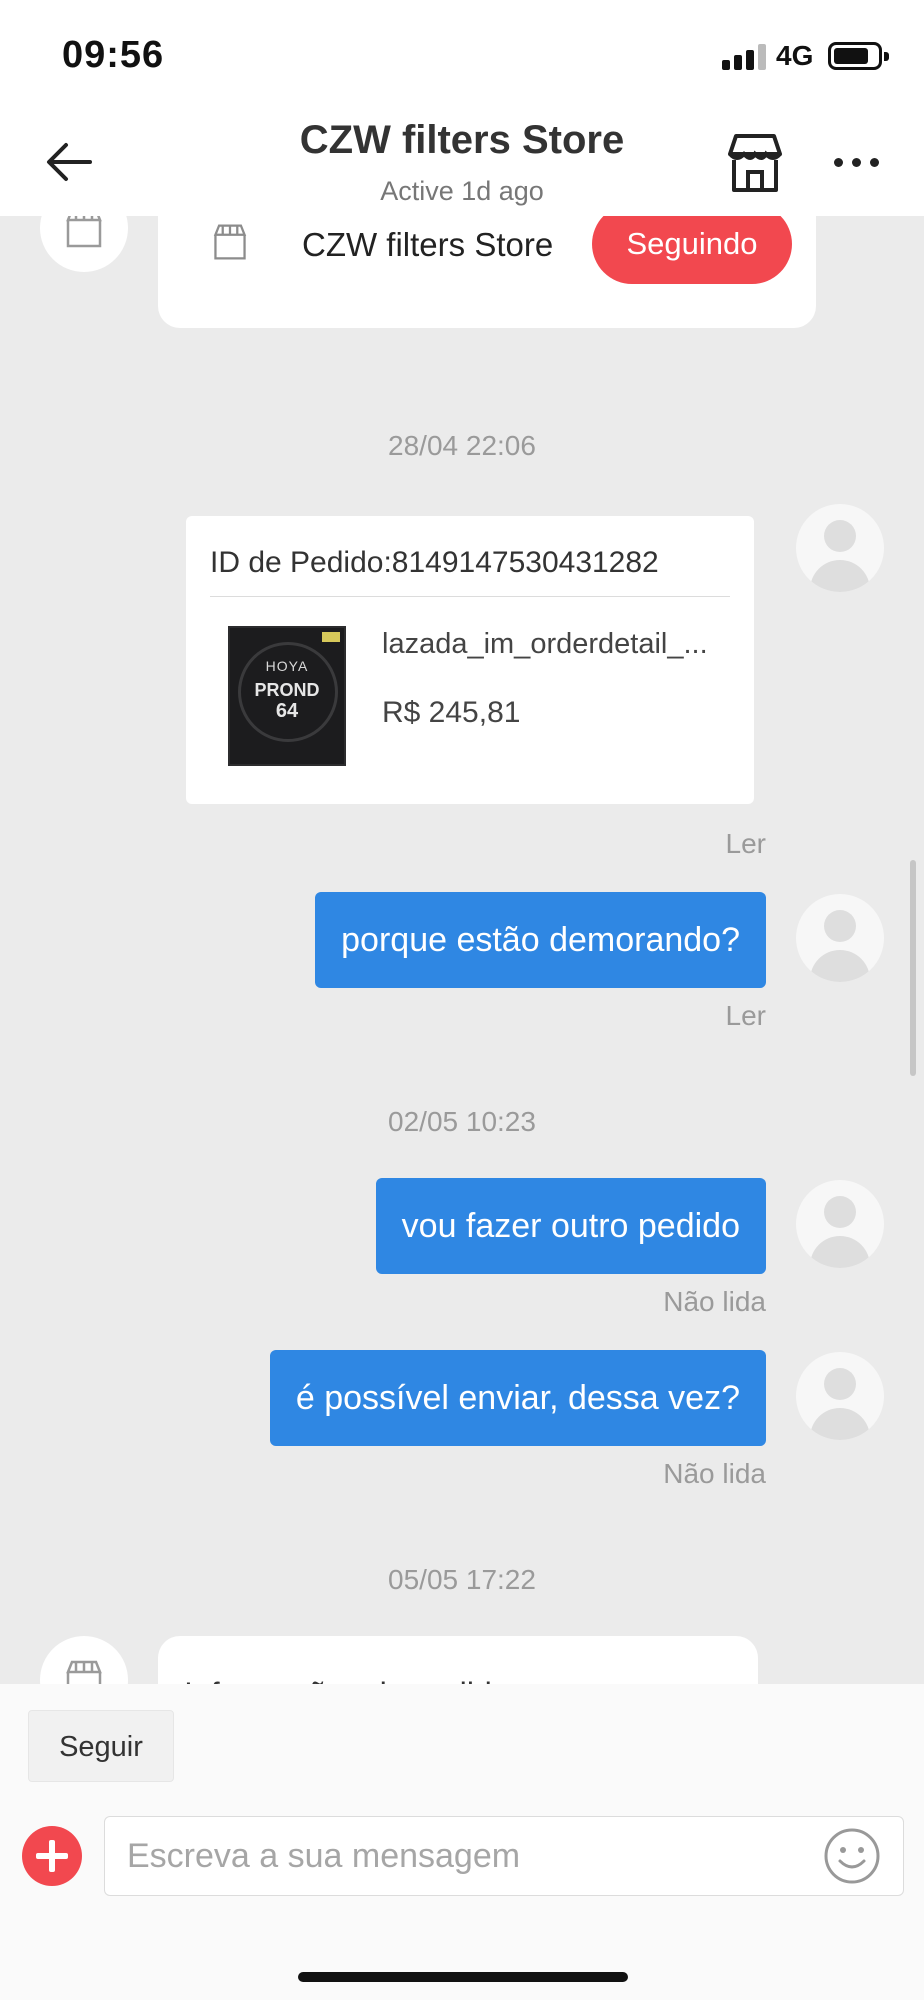 This screenshot has width=924, height=2000. I want to click on chat-header: CZW filters Store Active 1d ago, so click(462, 163).